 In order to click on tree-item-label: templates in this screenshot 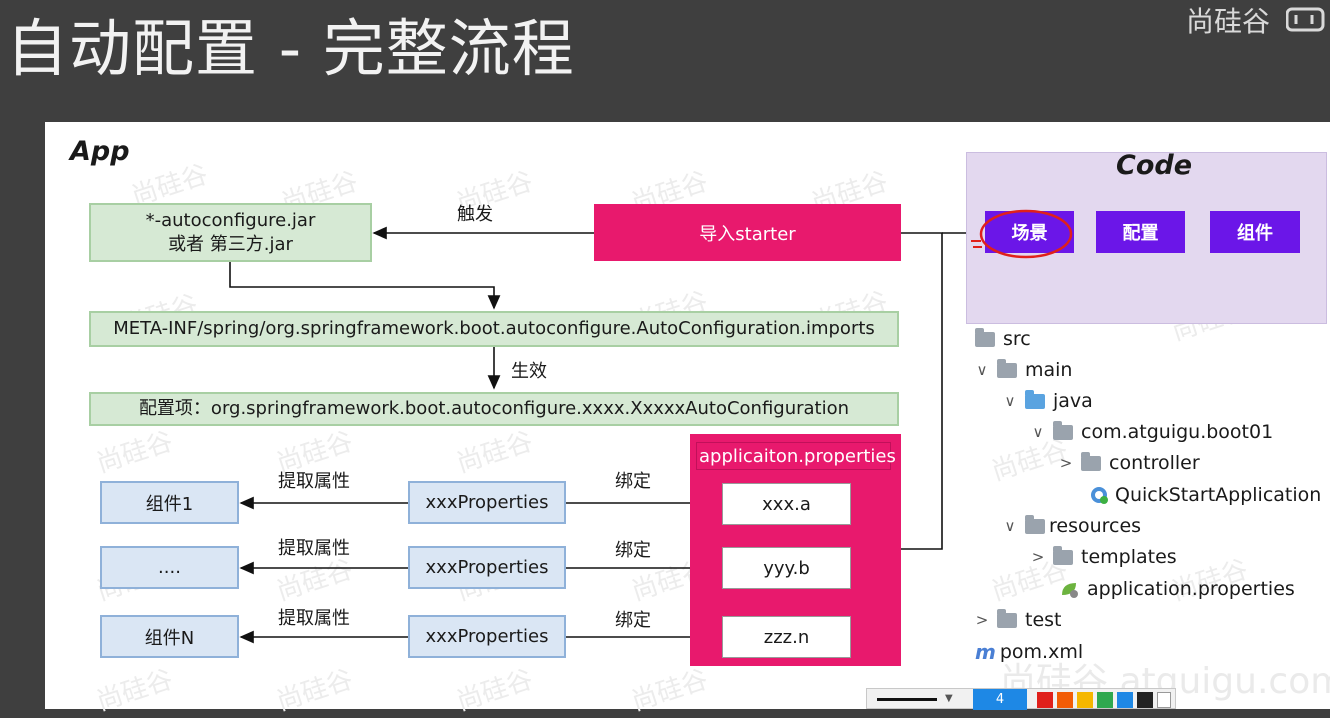, I will do `click(1129, 557)`.